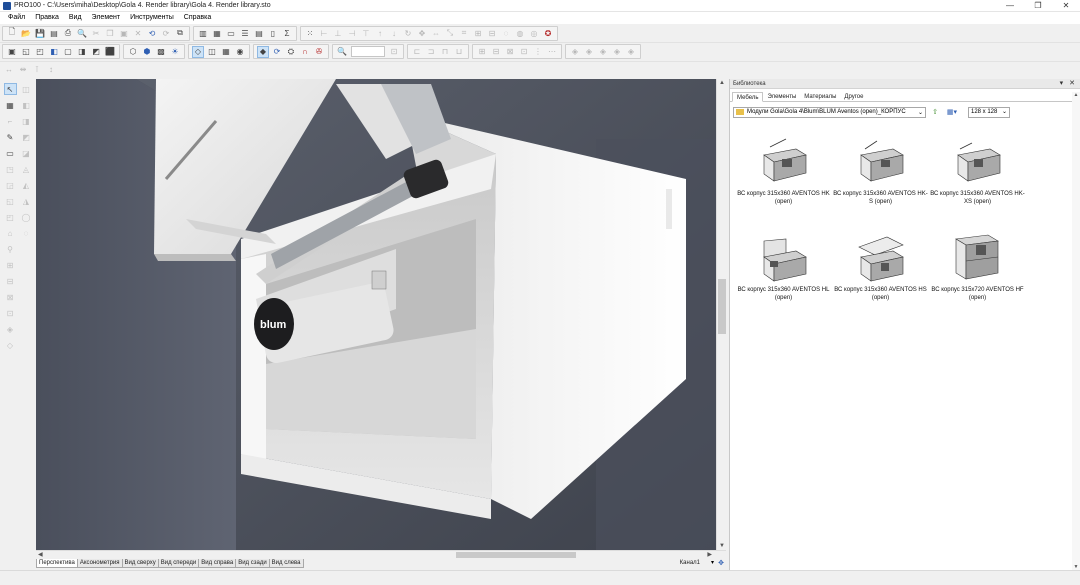 This screenshot has width=1080, height=585. What do you see at coordinates (16, 18) in the screenshot?
I see `menu-file: Файл` at bounding box center [16, 18].